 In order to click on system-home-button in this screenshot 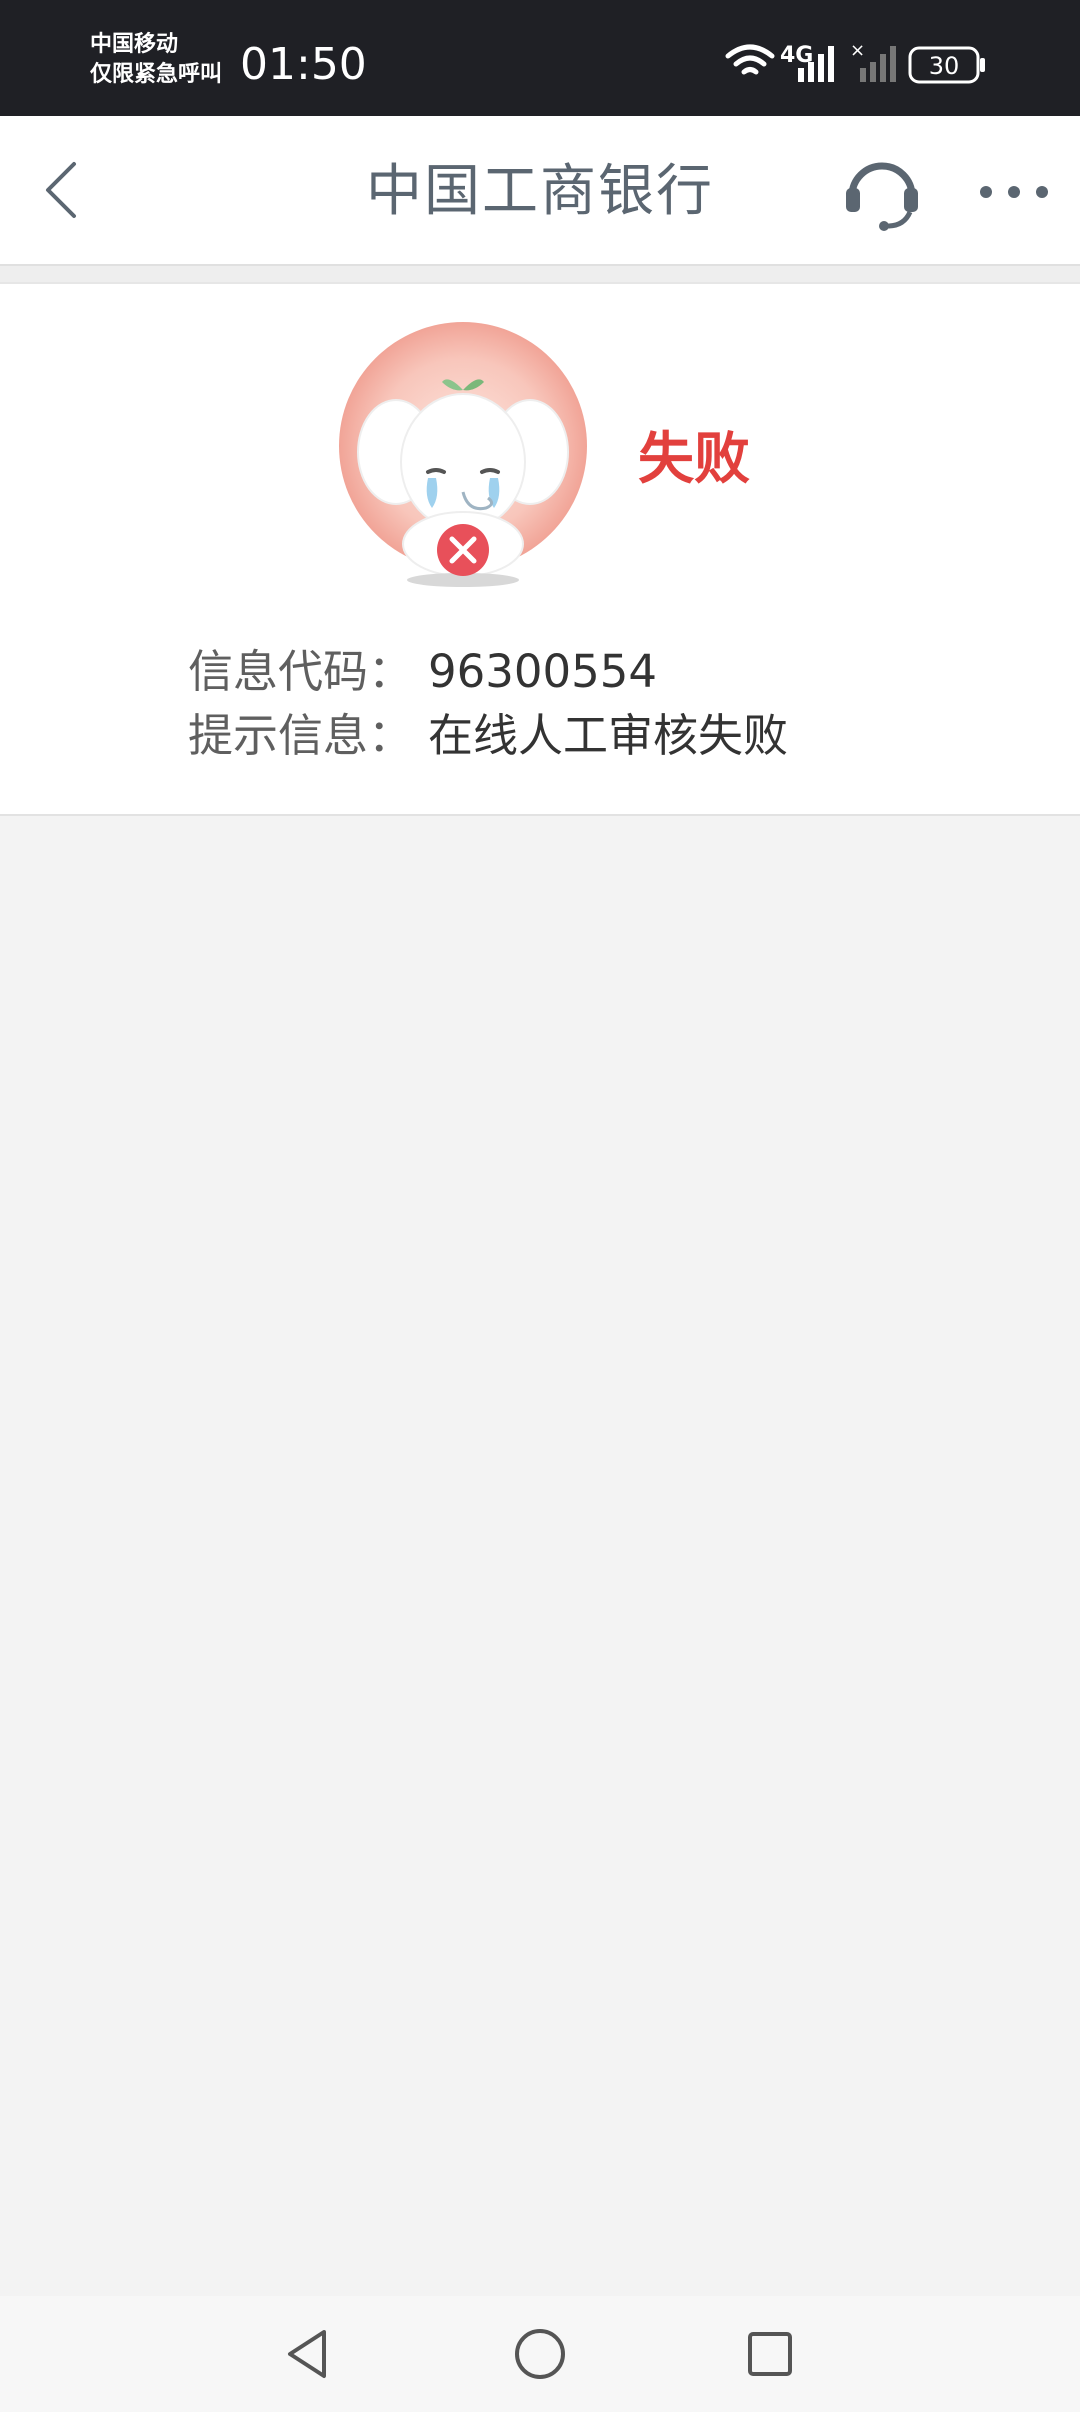, I will do `click(540, 2354)`.